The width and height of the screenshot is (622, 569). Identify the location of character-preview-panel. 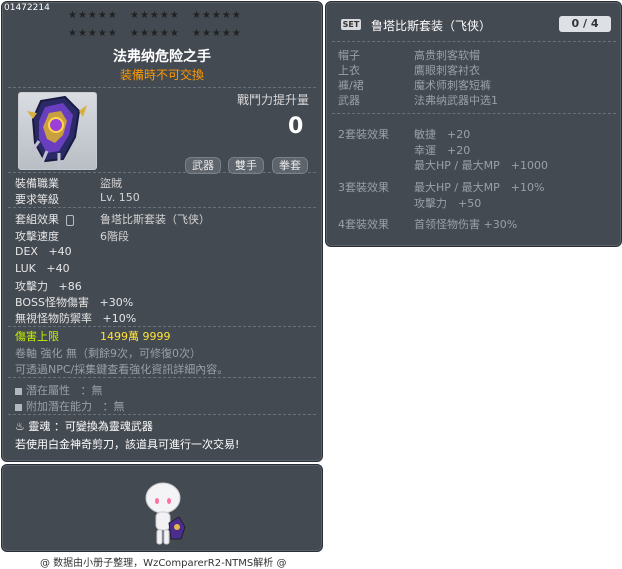
(162, 508).